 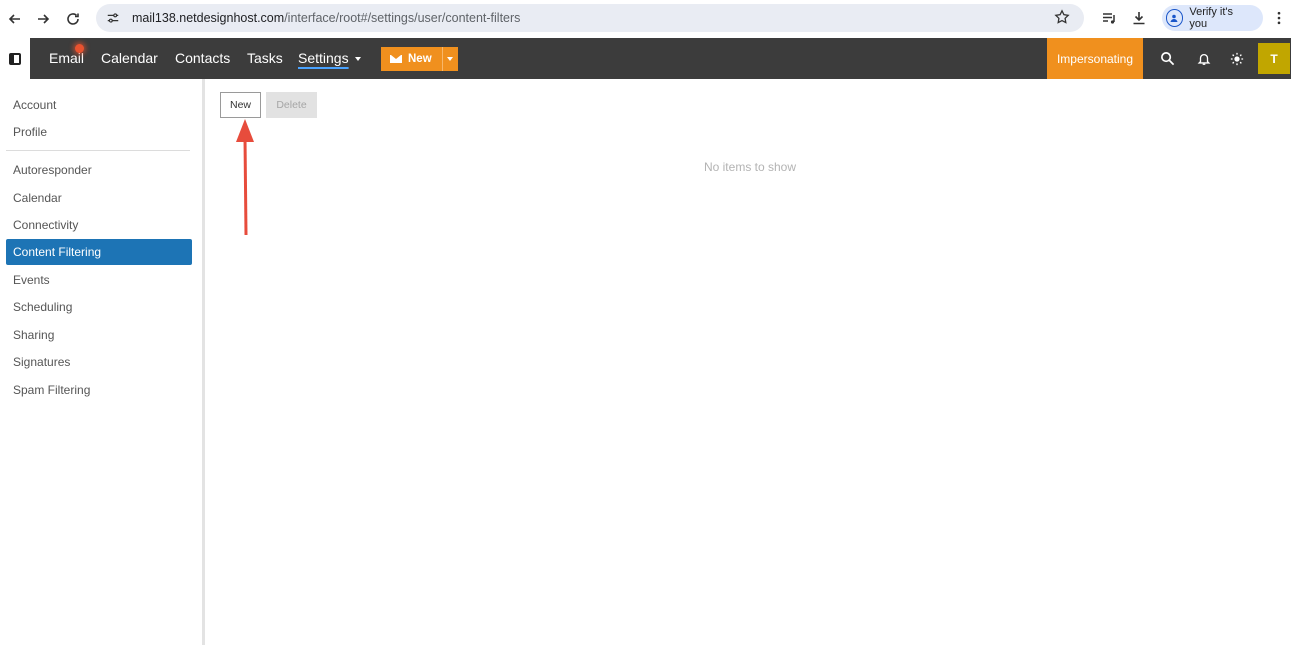 What do you see at coordinates (208, 18) in the screenshot?
I see `url-host: mail138.netdesignhost.com` at bounding box center [208, 18].